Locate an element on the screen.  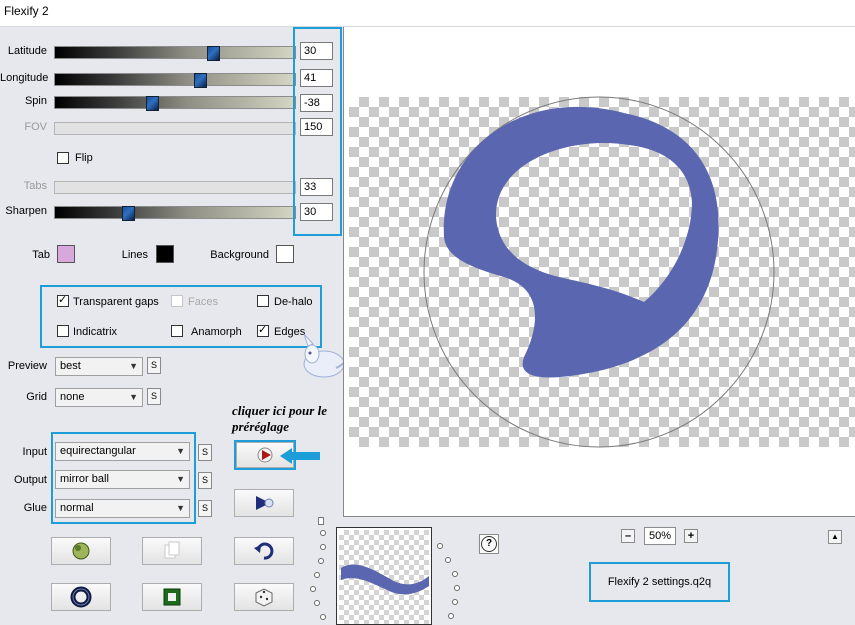
help-icon: ? is located at coordinates (489, 544).